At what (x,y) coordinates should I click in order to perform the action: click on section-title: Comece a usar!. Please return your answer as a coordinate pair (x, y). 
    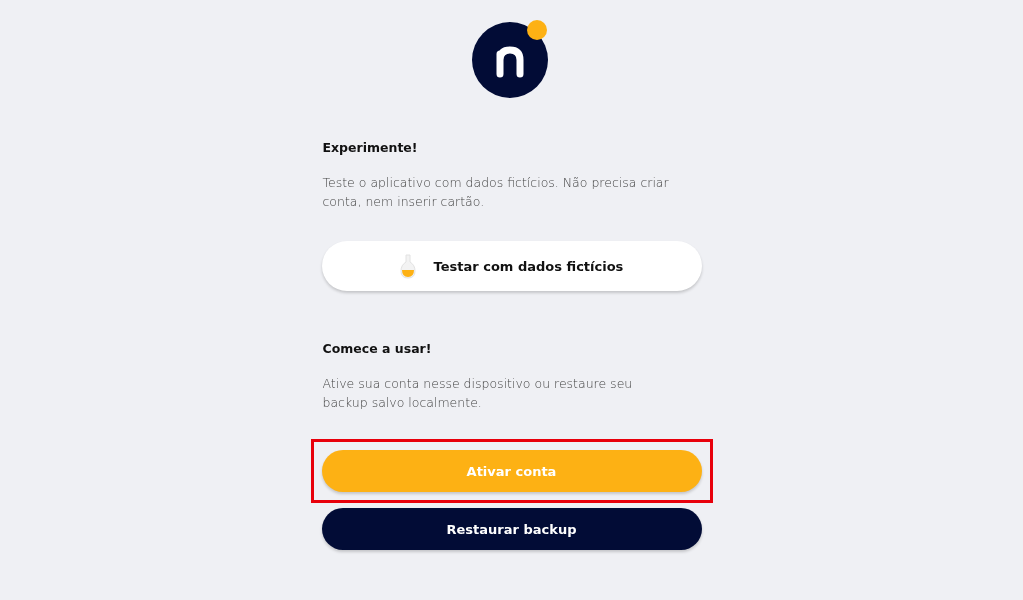
    Looking at the image, I should click on (377, 348).